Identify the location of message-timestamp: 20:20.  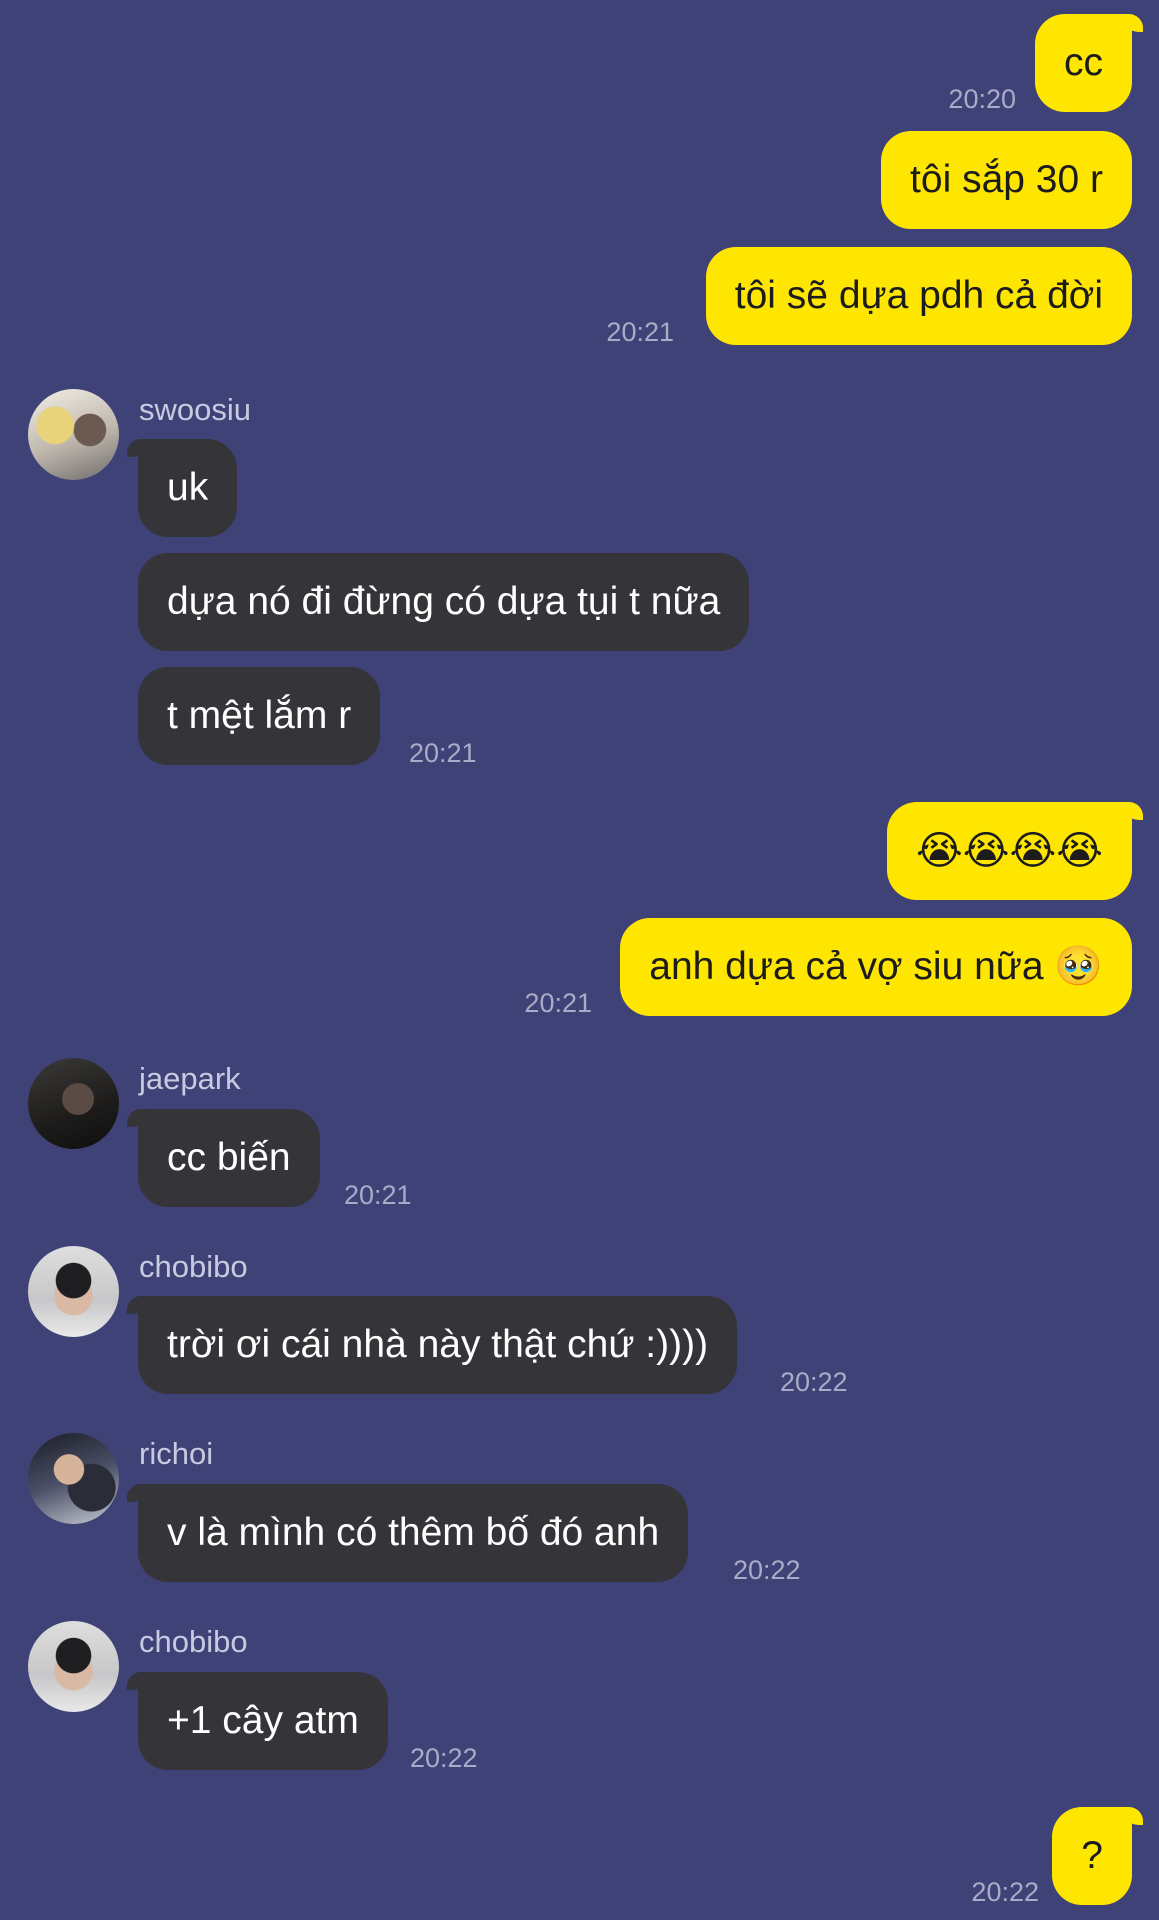
(982, 99).